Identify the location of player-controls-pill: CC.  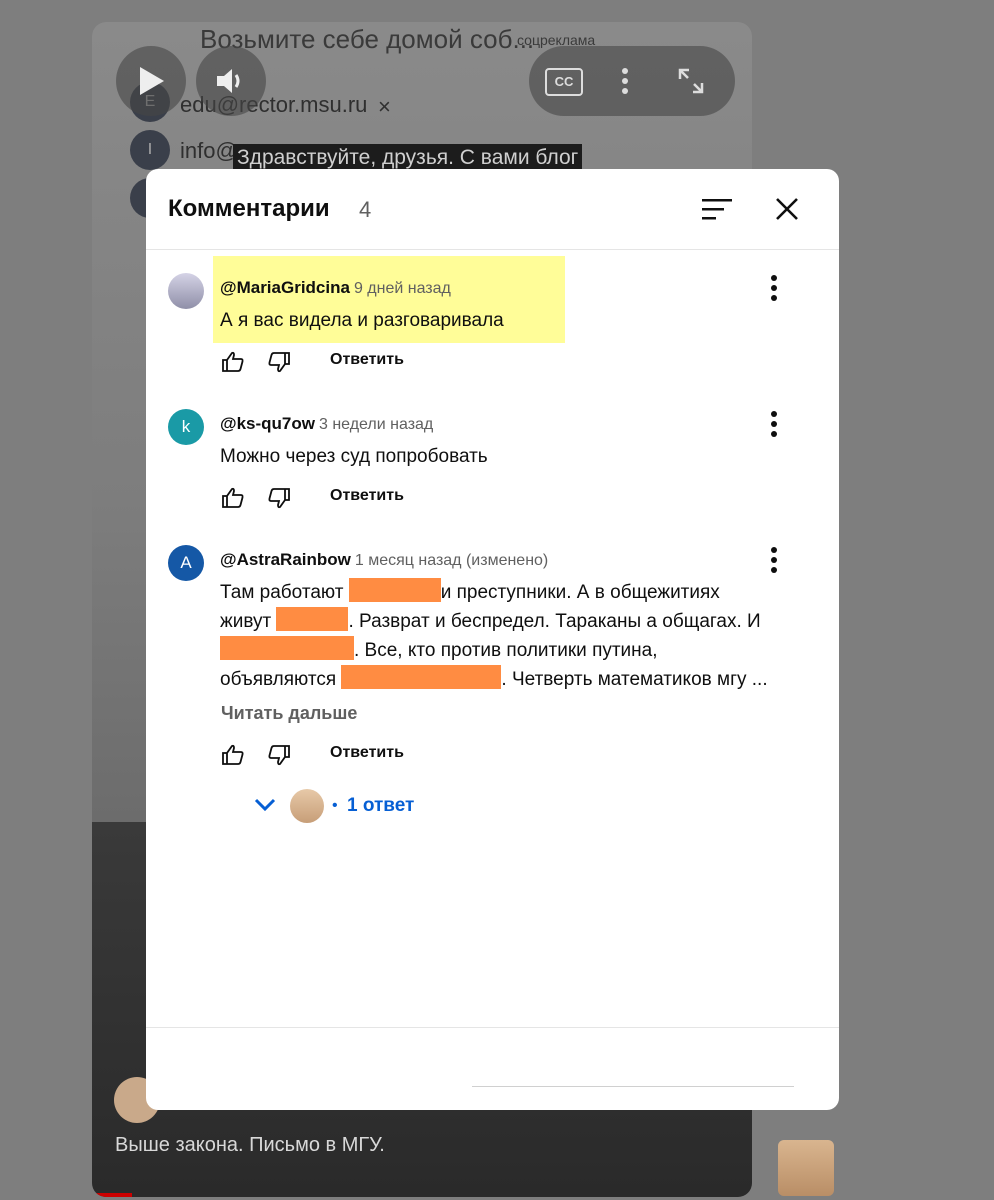
(632, 81).